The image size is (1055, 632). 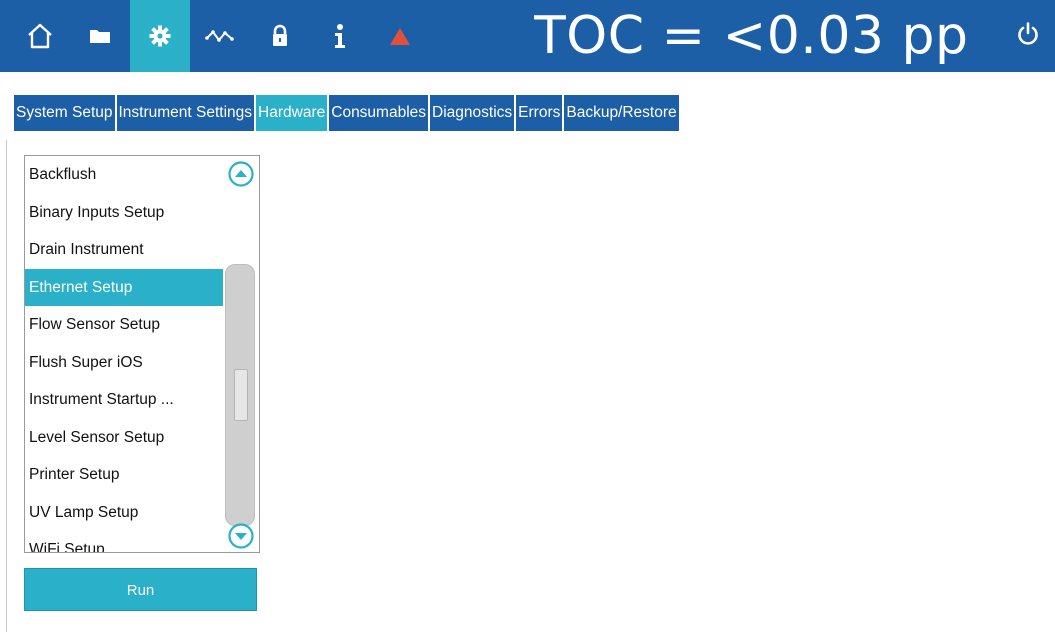 I want to click on home-button, so click(x=40, y=36).